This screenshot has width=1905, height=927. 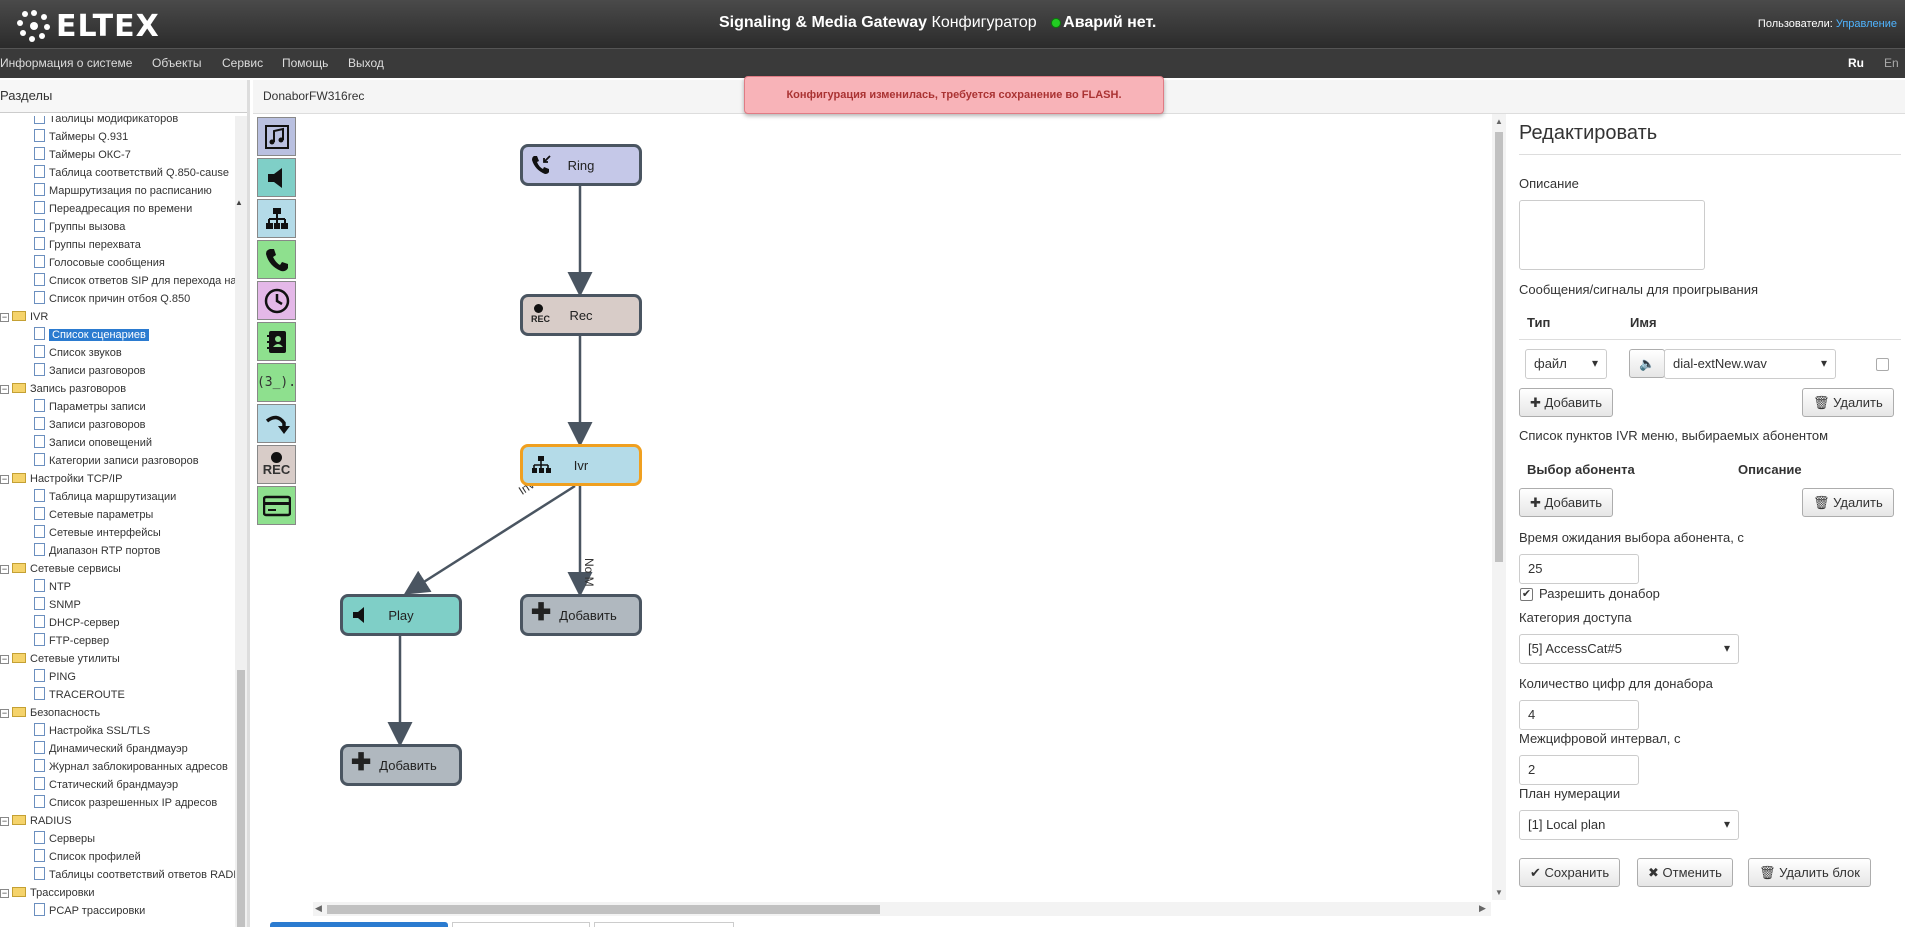 I want to click on digits-count-input: 4, so click(x=1579, y=715).